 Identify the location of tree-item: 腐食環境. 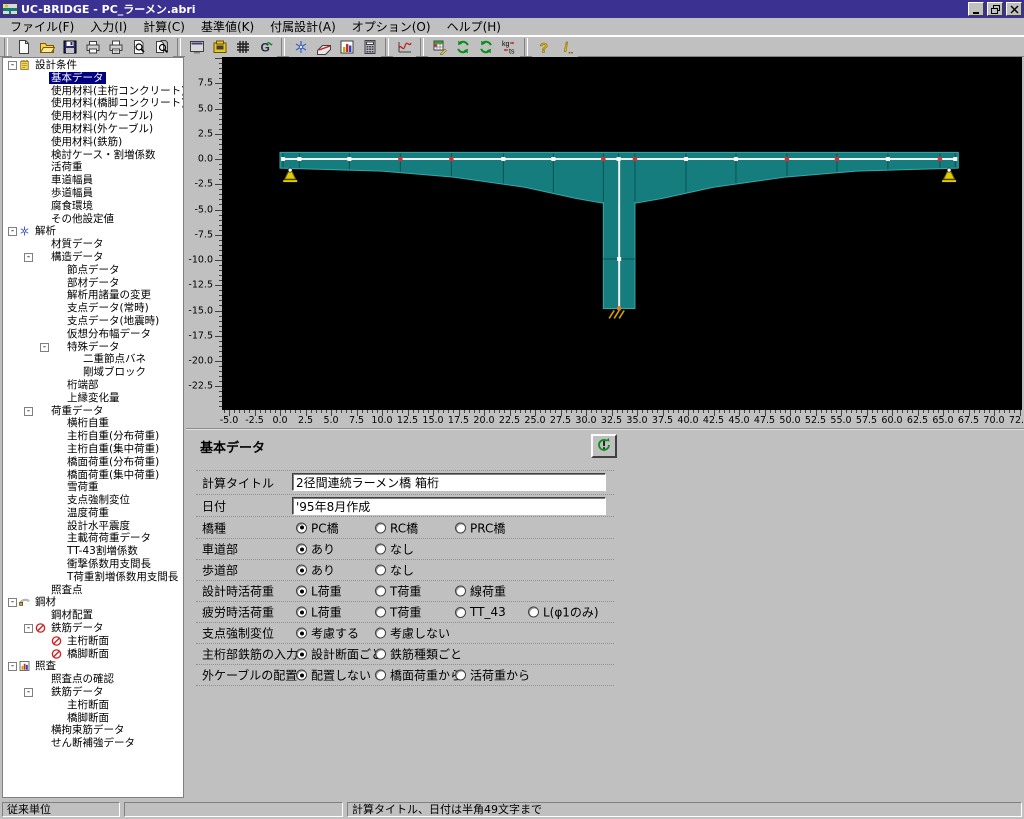
(93, 206).